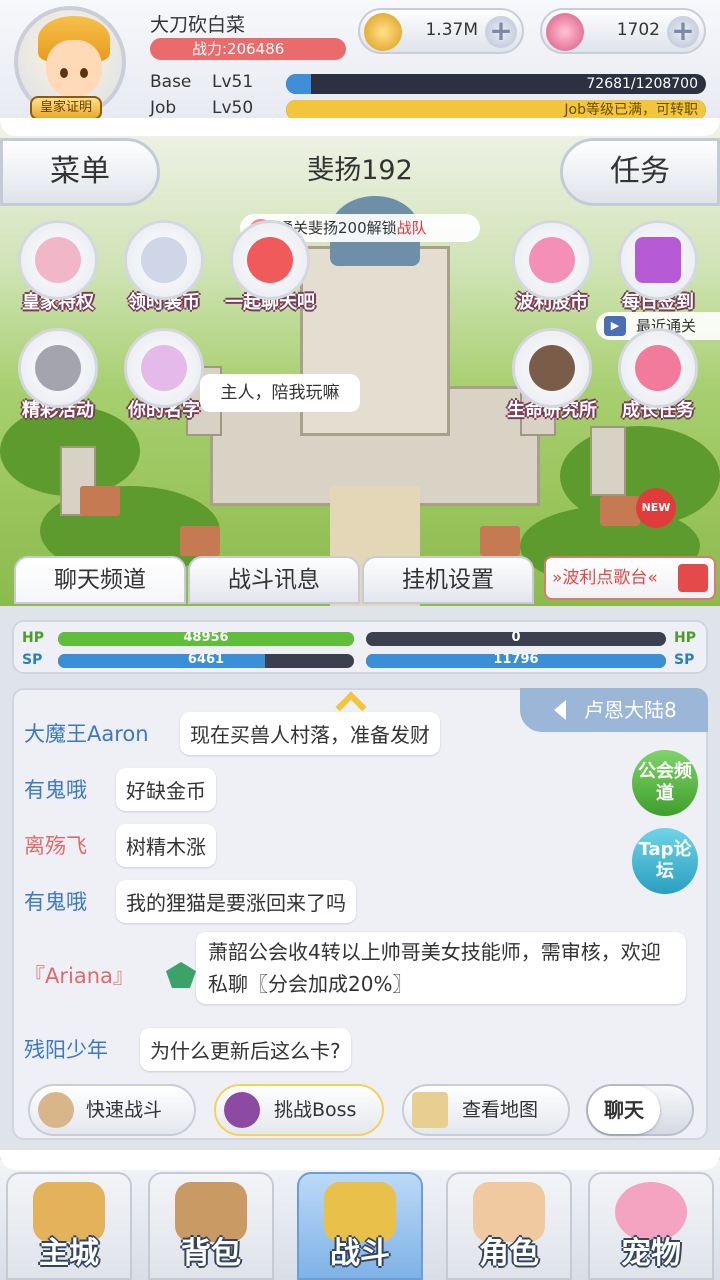 The height and width of the screenshot is (1280, 720). What do you see at coordinates (233, 82) in the screenshot?
I see `base-level: Lv51` at bounding box center [233, 82].